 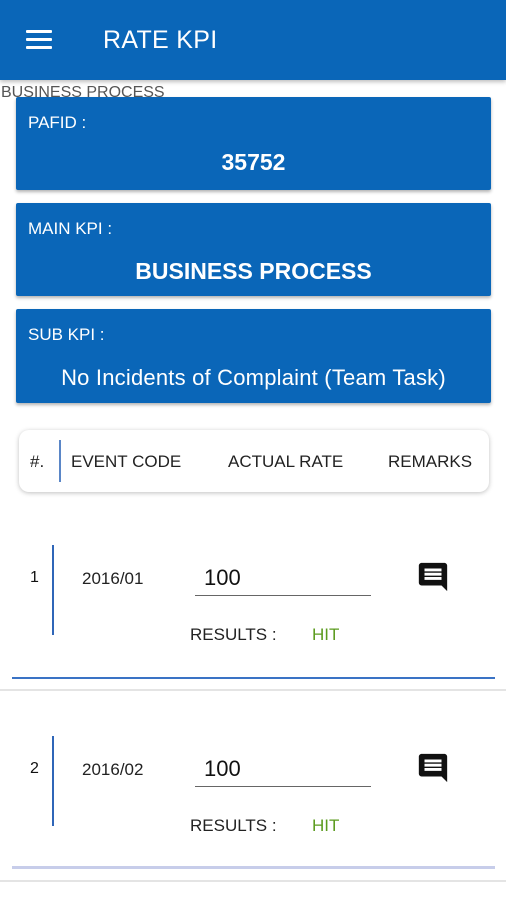 I want to click on row-number: 1, so click(x=34, y=577).